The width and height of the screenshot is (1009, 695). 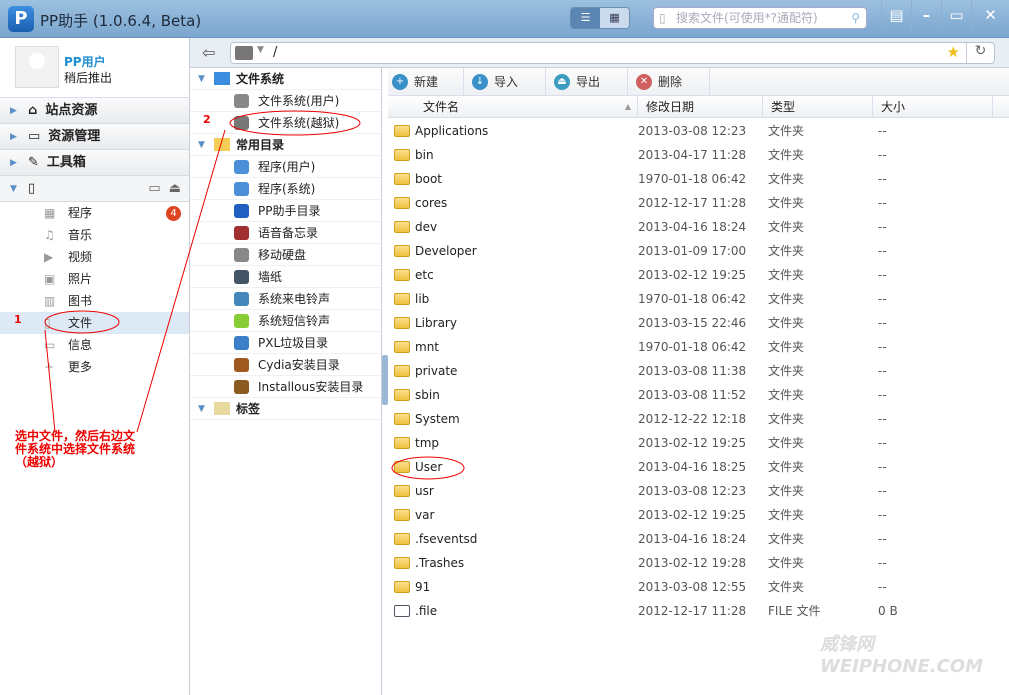 What do you see at coordinates (698, 419) in the screenshot?
I see `table-row: System 2012-12-22 12:18 文件夹 --` at bounding box center [698, 419].